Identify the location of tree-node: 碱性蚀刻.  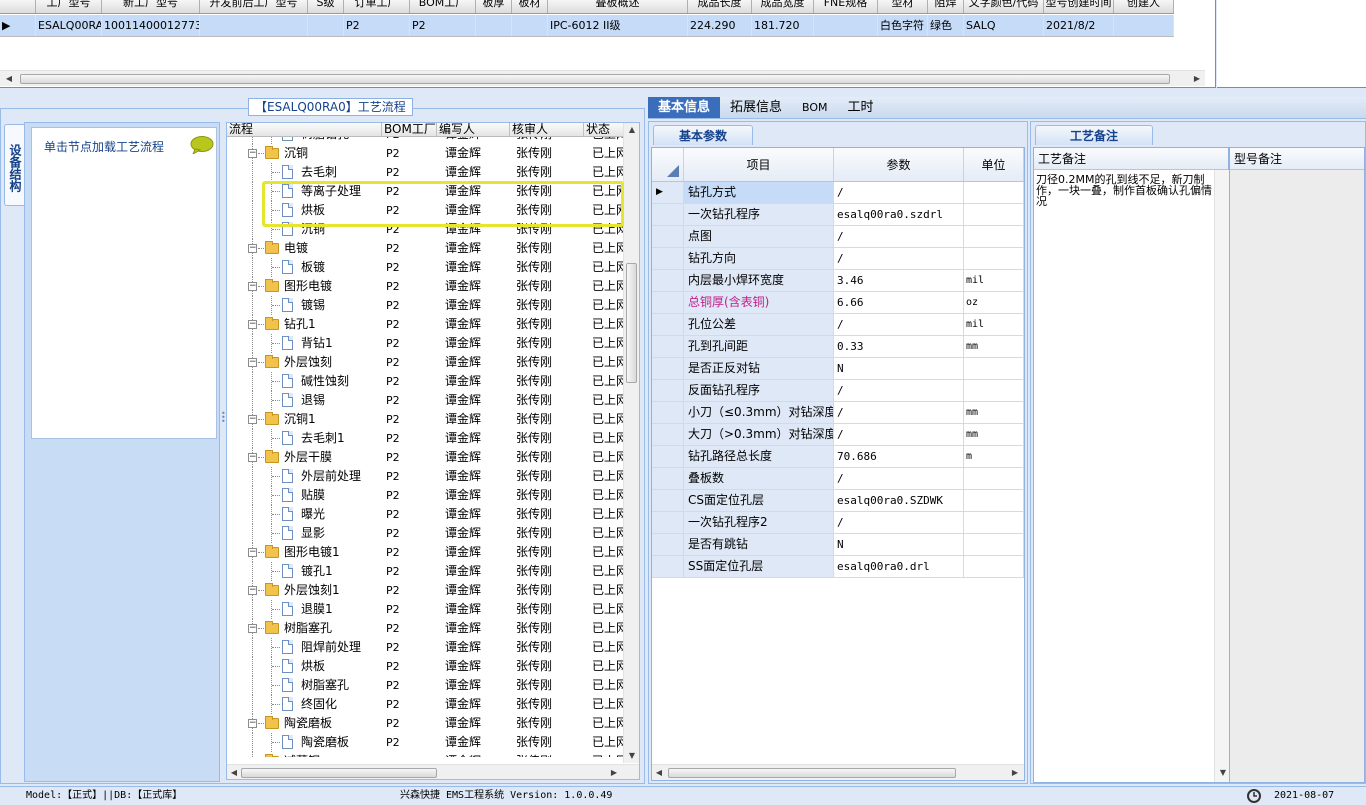
(304, 381).